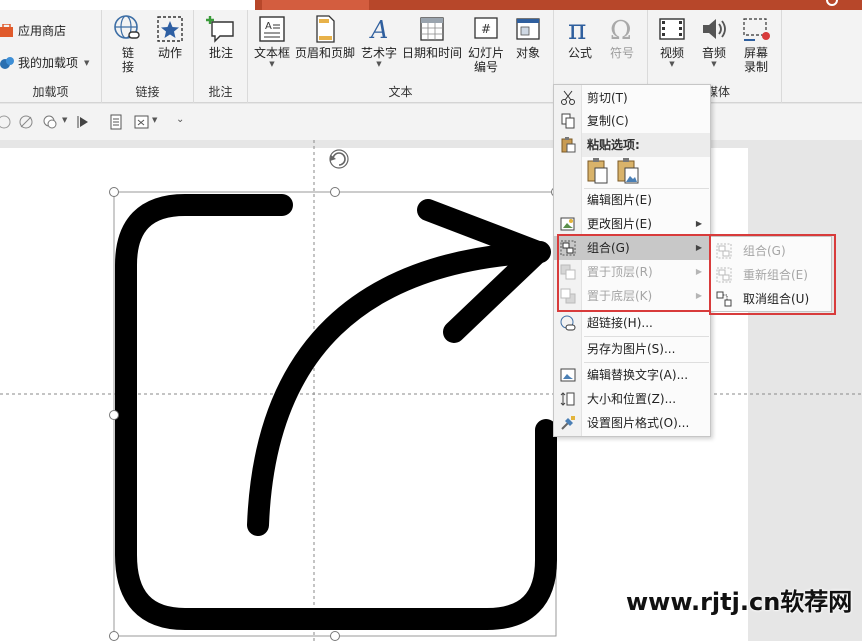  Describe the element at coordinates (431, 122) in the screenshot. I see `quick-access-toolbar: ▼ ▼ ⌄` at that location.